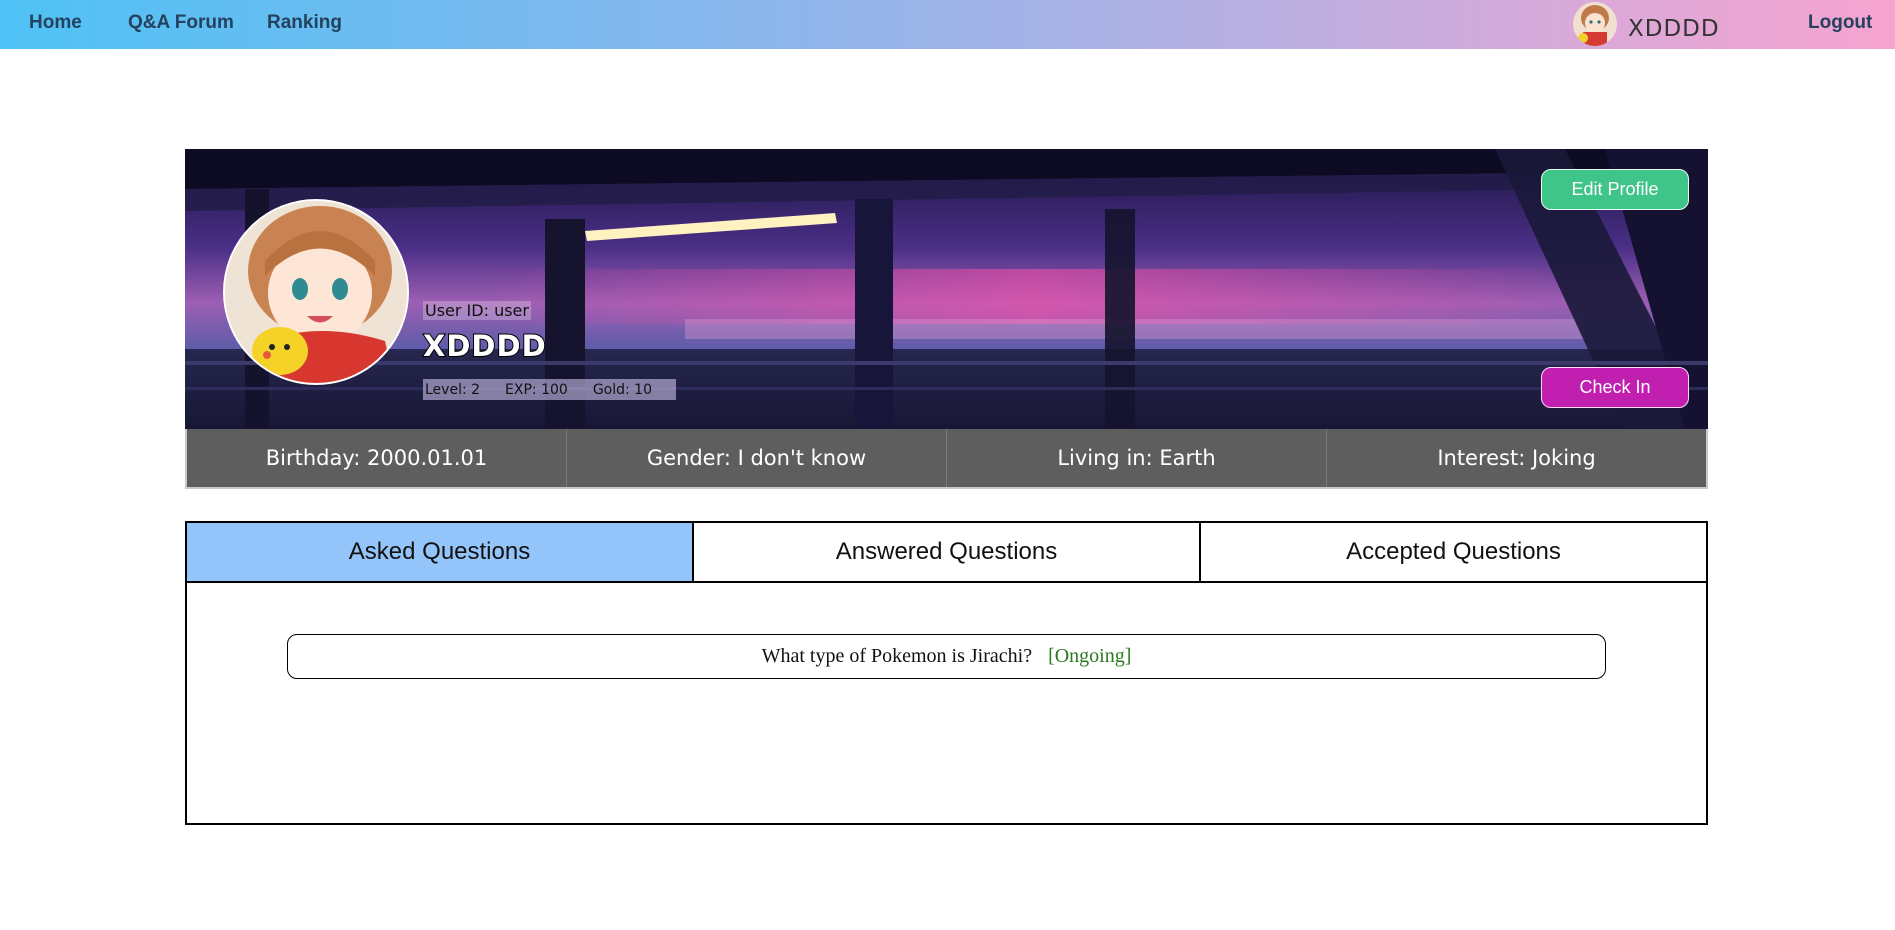 The image size is (1895, 930). I want to click on user-id-label: User ID: user, so click(477, 310).